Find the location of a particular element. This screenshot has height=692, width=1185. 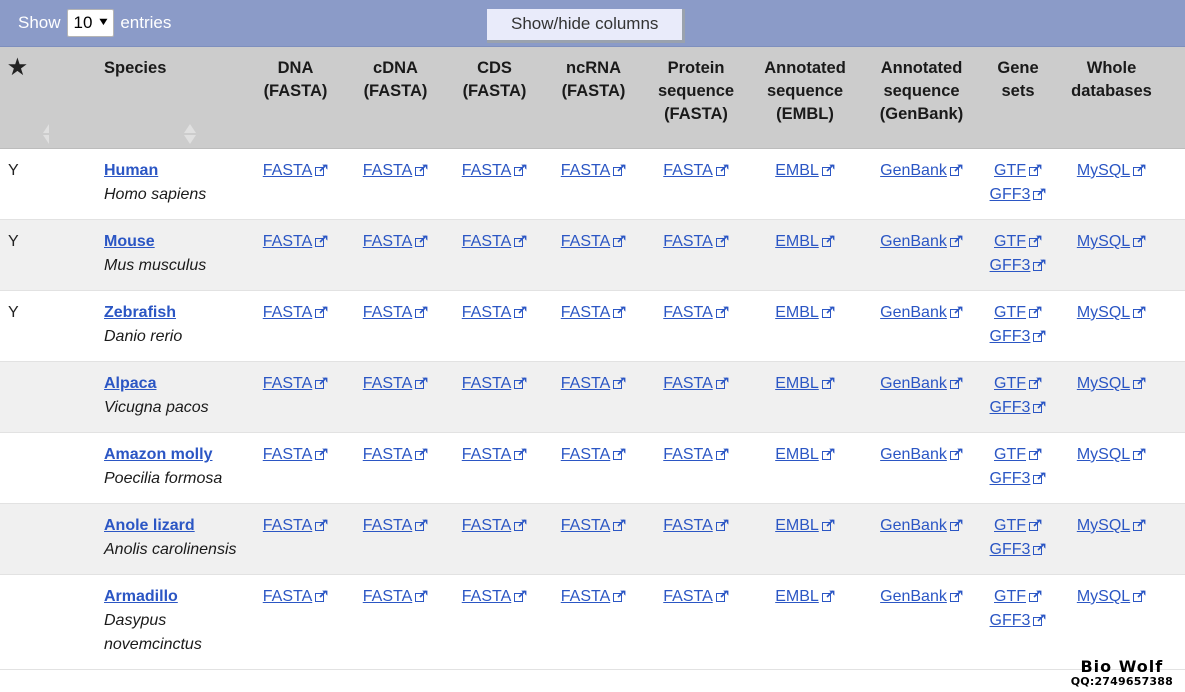

column-header-dna-fasta: DNA (FASTA) is located at coordinates (295, 98).